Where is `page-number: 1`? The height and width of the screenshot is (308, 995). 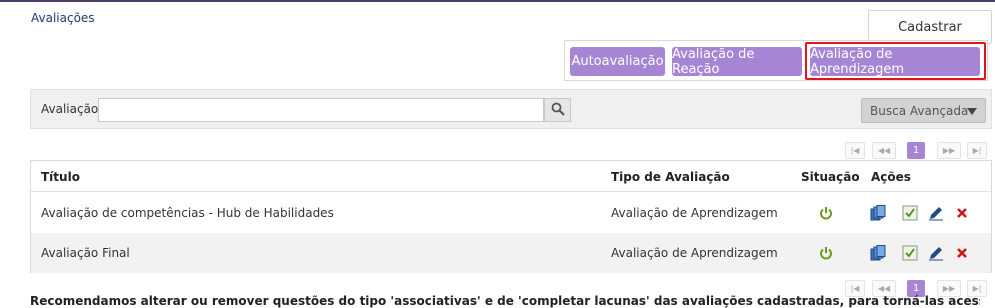
page-number: 1 is located at coordinates (916, 150).